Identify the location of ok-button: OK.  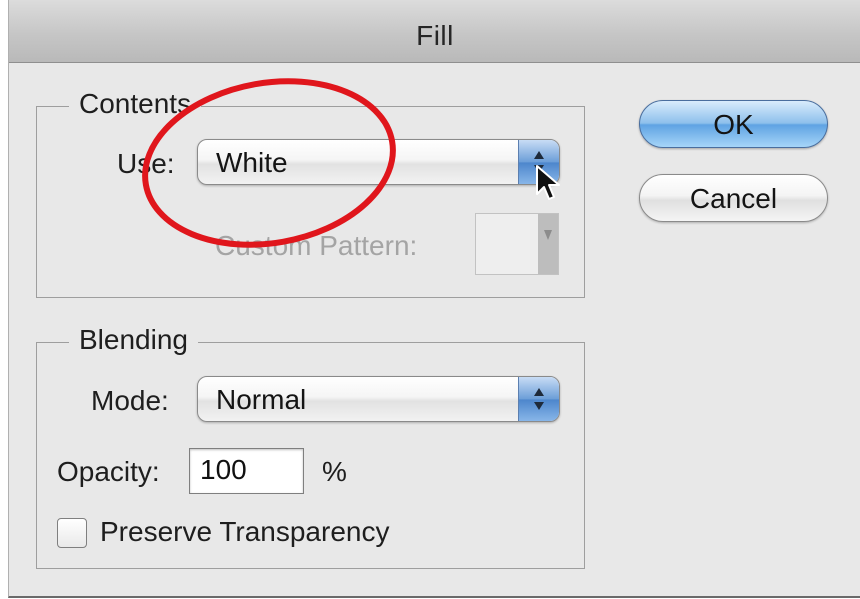
(733, 124).